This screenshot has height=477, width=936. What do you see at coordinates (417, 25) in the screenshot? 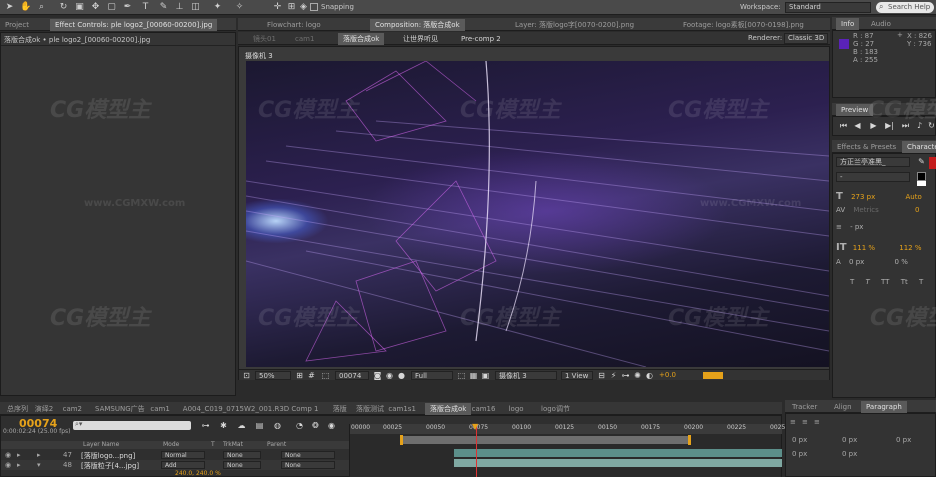
I see `tab-composition: Composition: 落版合成ok` at bounding box center [417, 25].